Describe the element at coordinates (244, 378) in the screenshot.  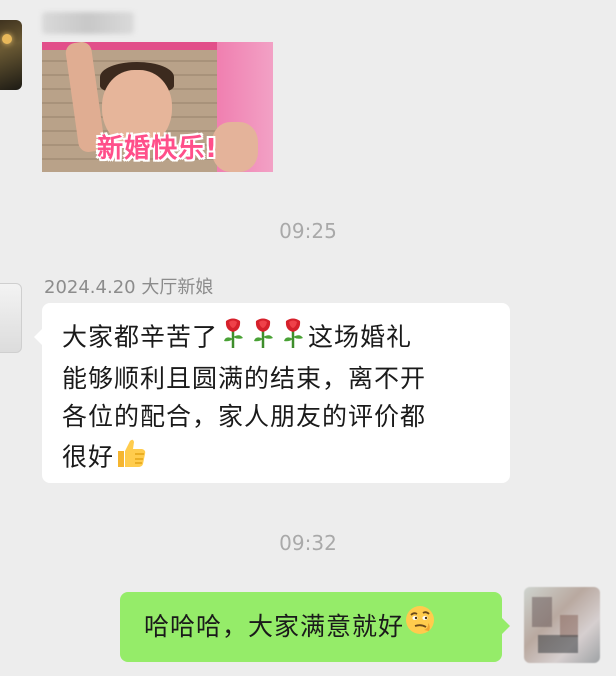
I see `message-line-2: 能够顺利且圆满的结束，离不开` at that location.